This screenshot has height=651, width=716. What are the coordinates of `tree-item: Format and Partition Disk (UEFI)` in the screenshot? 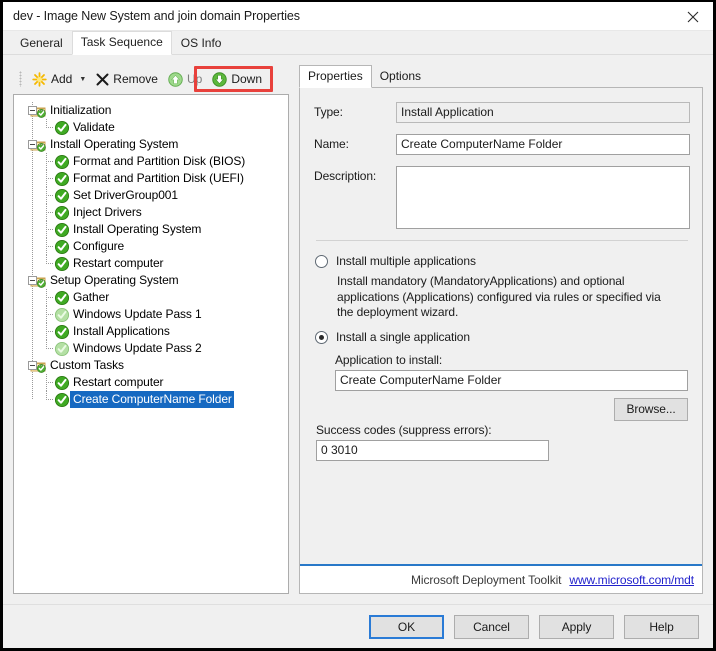 It's located at (151, 178).